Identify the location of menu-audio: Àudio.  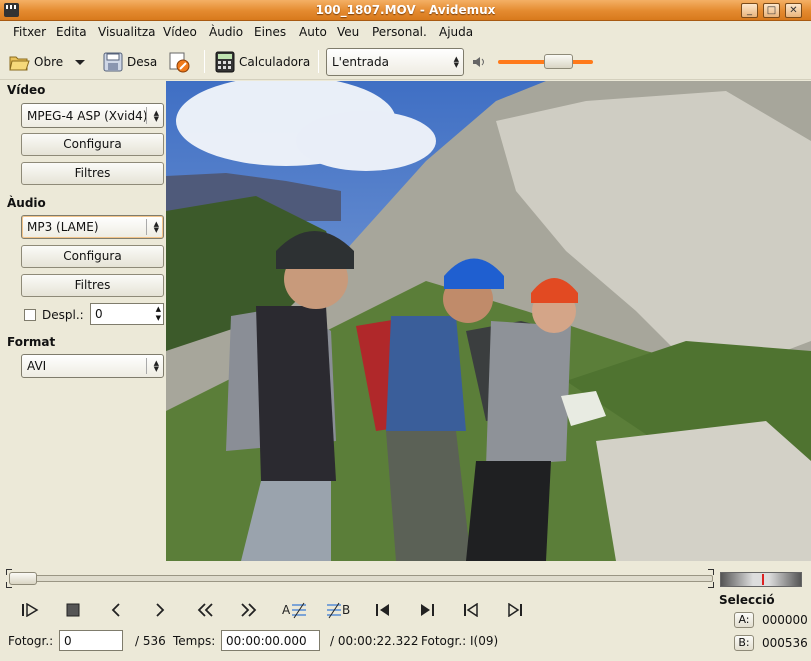
(226, 32).